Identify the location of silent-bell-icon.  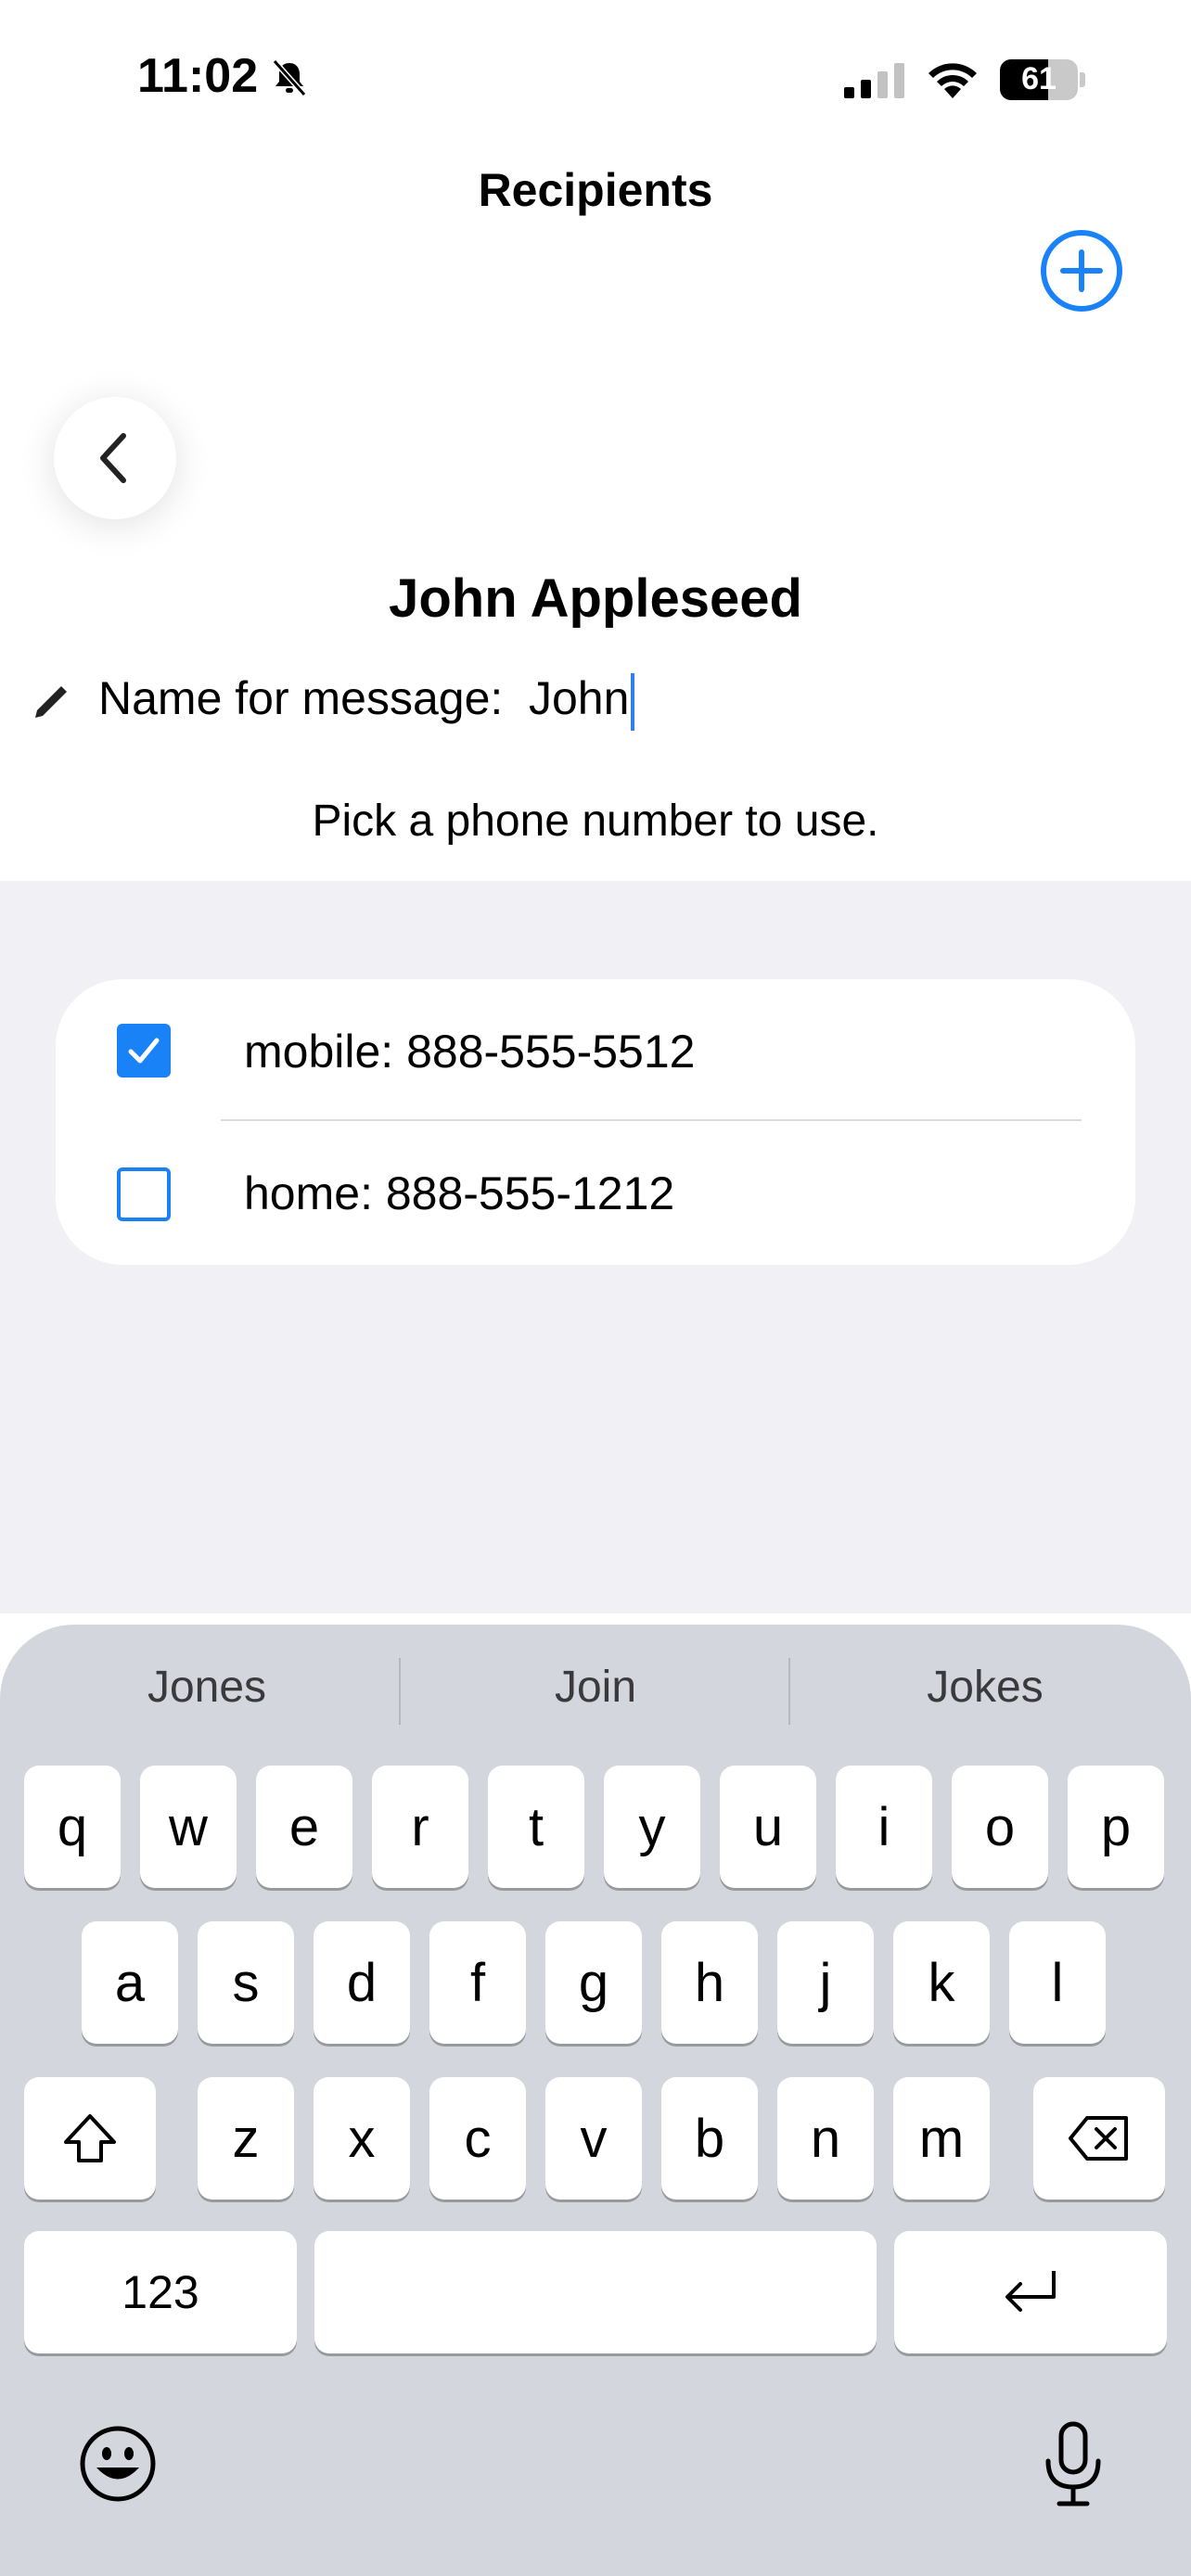
(289, 77).